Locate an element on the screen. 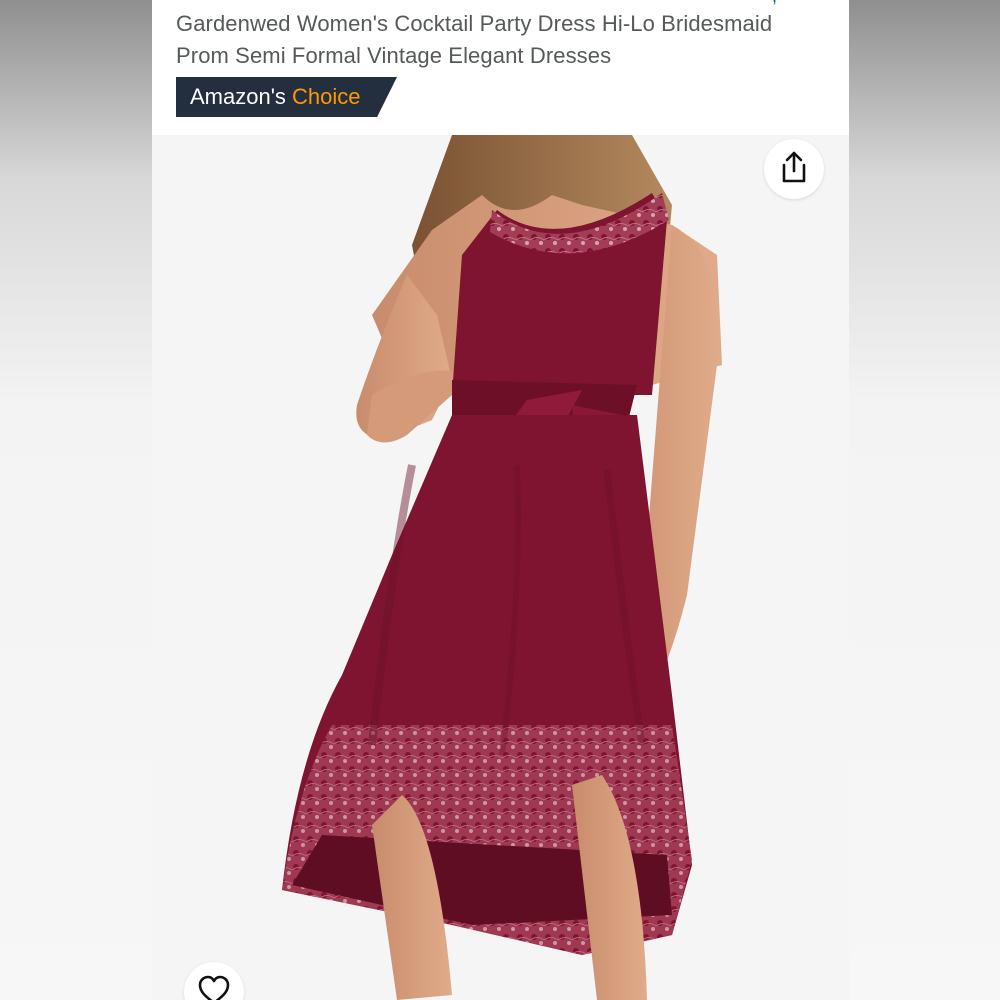 This screenshot has width=1000, height=1000. badge-label: Amazon's Choice is located at coordinates (275, 97).